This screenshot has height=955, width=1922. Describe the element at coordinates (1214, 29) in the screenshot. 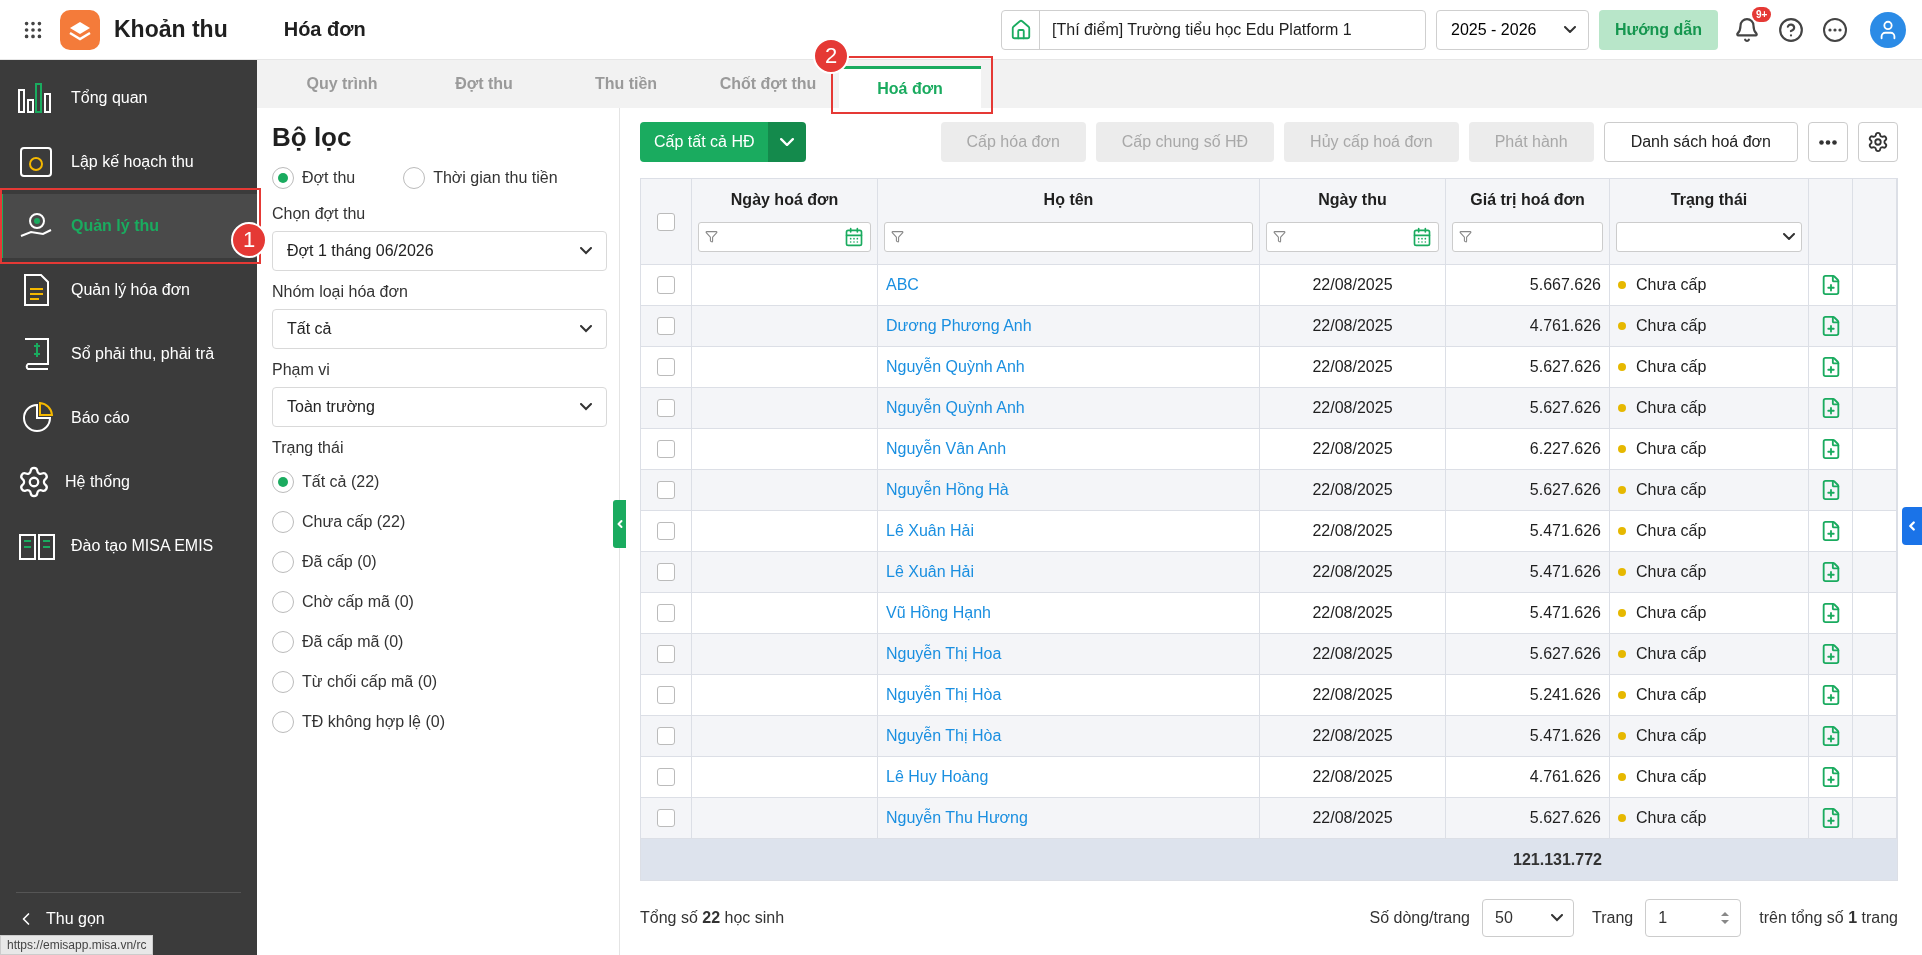

I see `school-selector: [Thí điểm] Trường tiểu học Edu Platform 1` at that location.